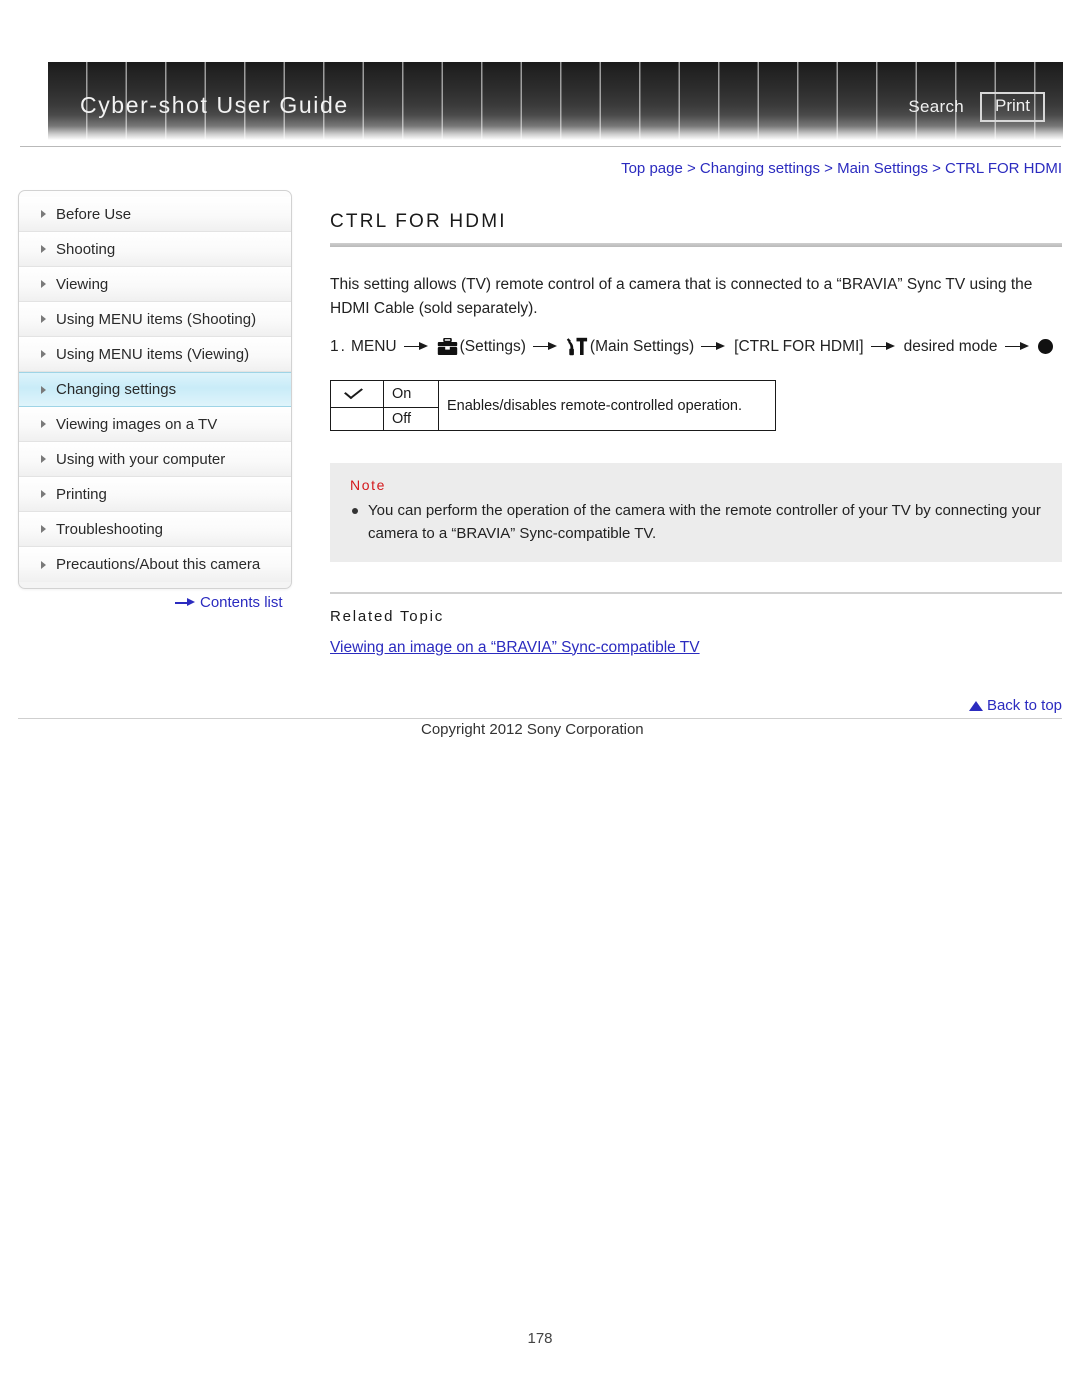 The height and width of the screenshot is (1397, 1080). I want to click on option-mode-cell: On, so click(411, 394).